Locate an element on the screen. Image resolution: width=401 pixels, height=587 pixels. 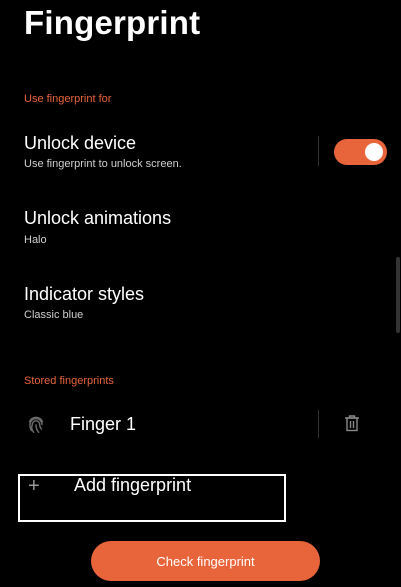
unlock-animations-title: Unlock animations is located at coordinates (98, 218).